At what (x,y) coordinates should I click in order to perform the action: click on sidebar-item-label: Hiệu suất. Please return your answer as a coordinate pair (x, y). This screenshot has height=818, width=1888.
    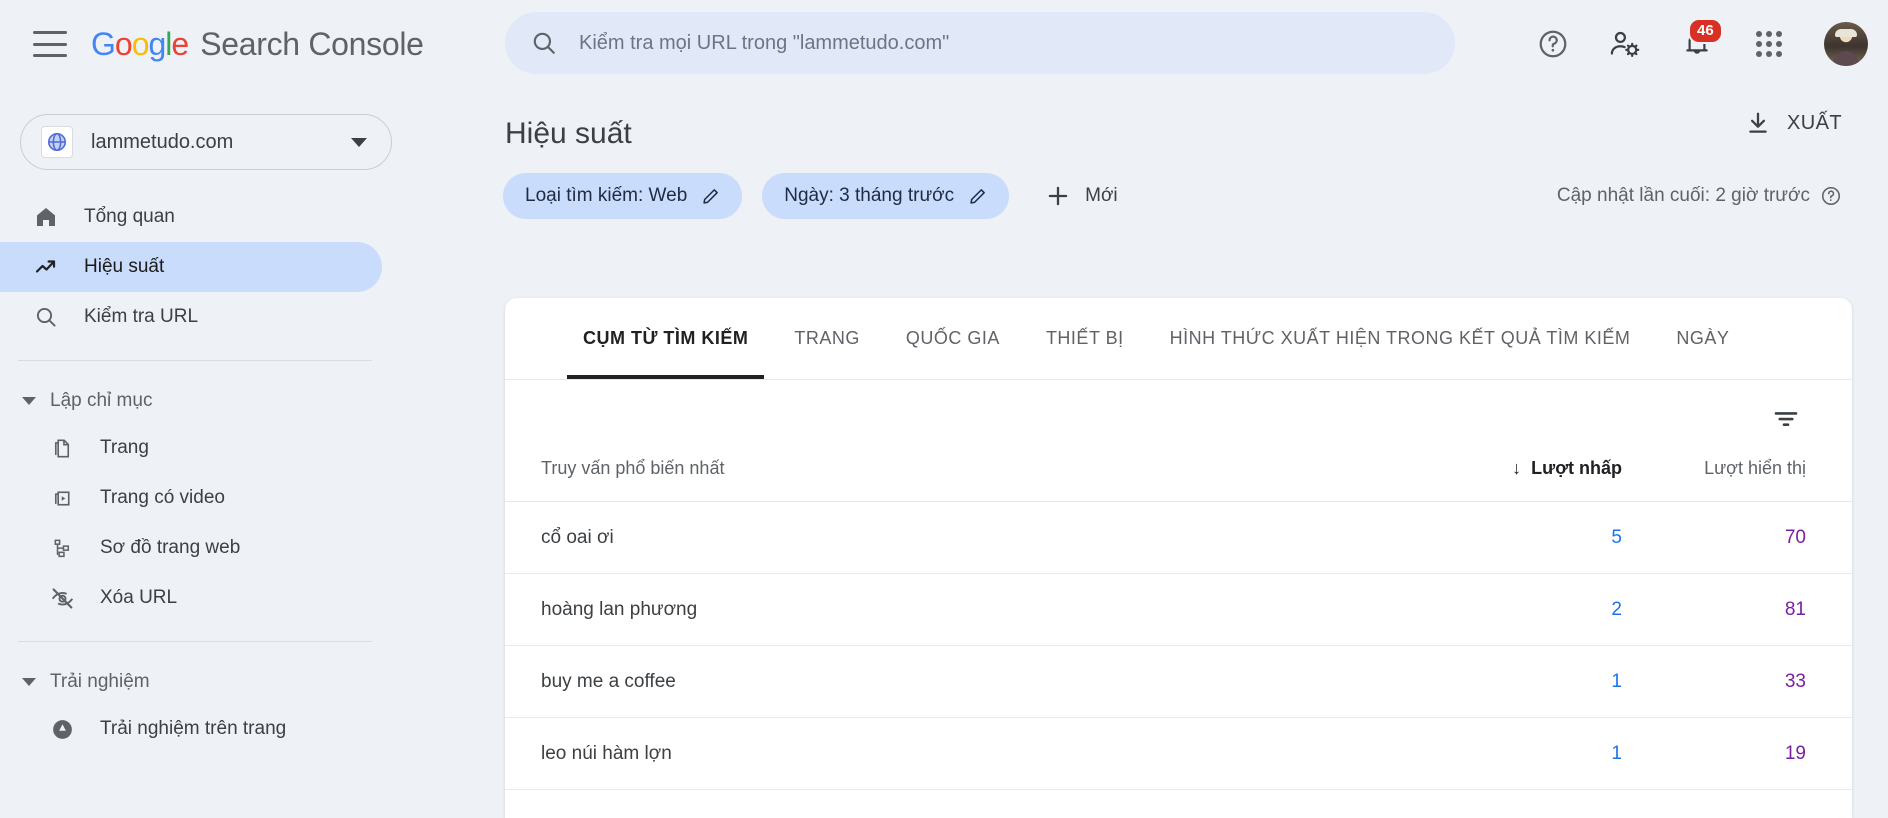
    Looking at the image, I should click on (124, 266).